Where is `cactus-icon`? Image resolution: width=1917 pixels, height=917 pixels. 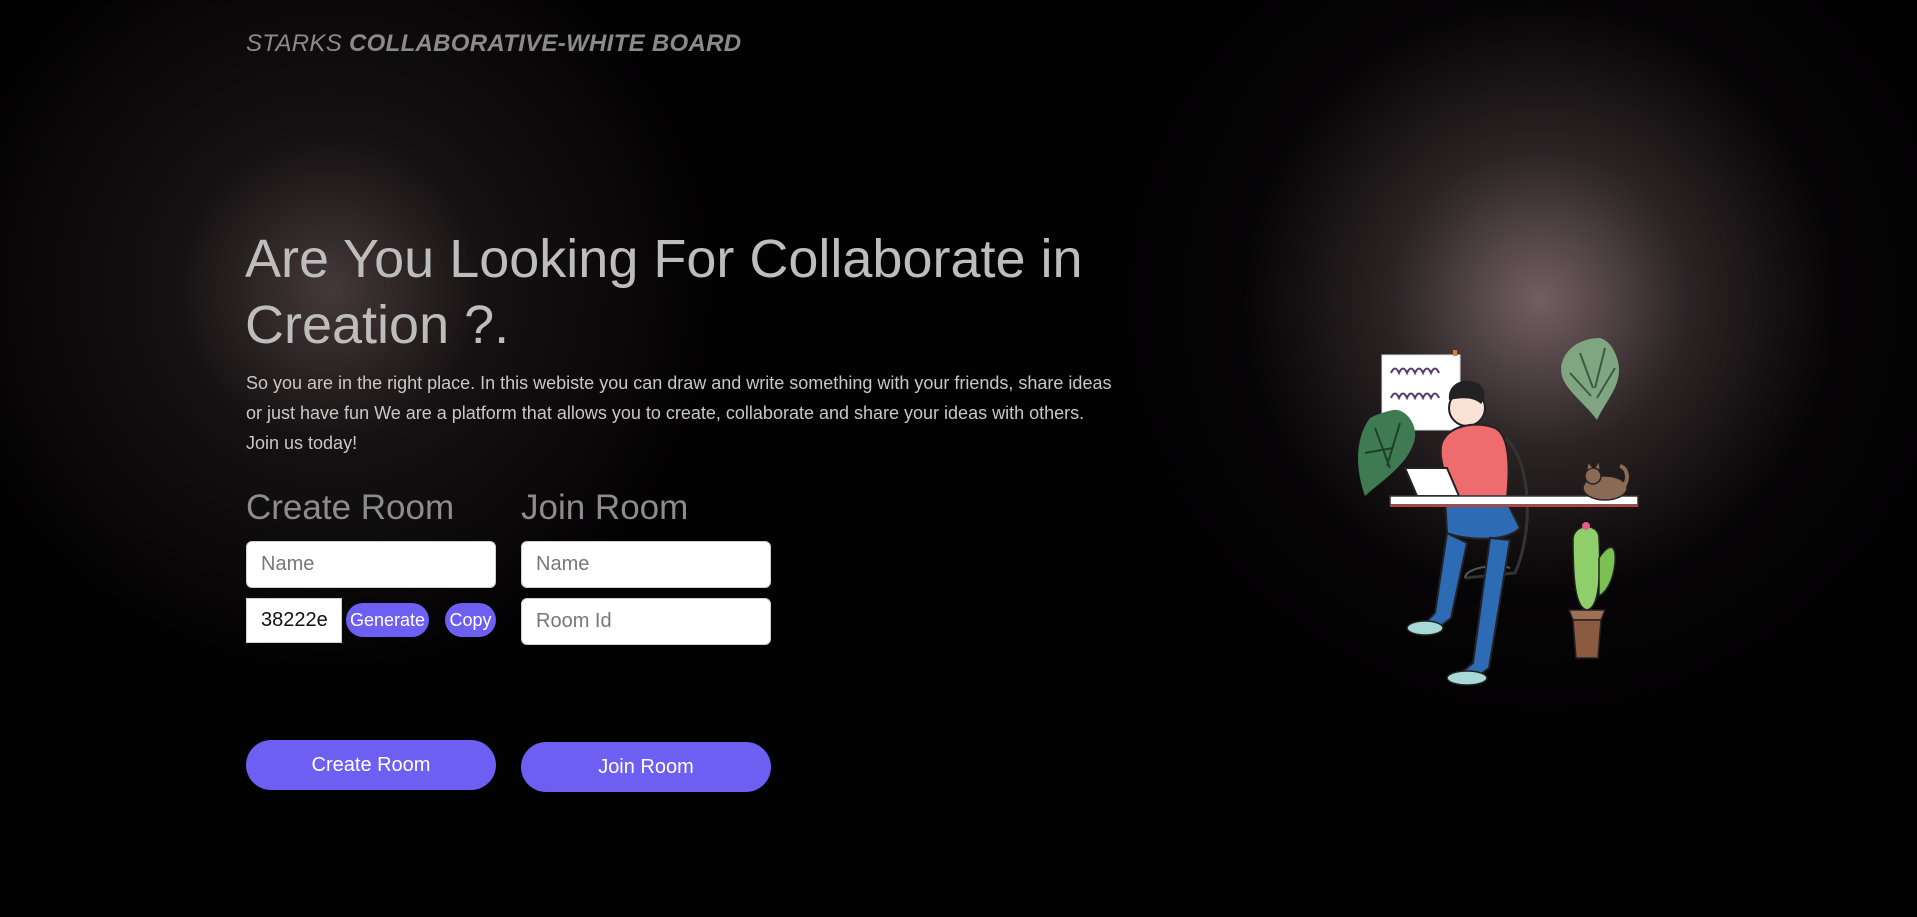 cactus-icon is located at coordinates (1591, 590).